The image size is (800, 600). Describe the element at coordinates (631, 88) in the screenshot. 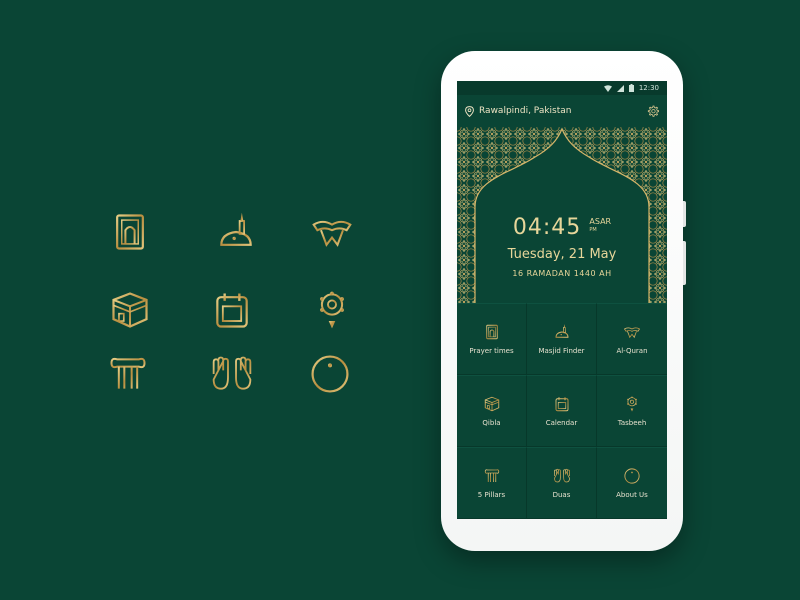

I see `battery-icon` at that location.